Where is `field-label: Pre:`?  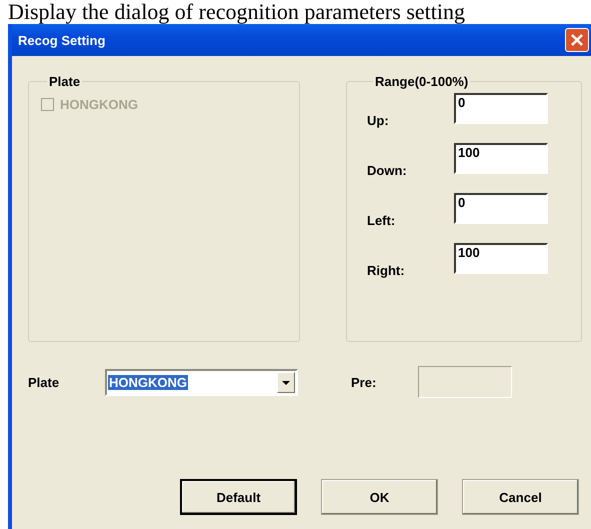
field-label: Pre: is located at coordinates (364, 382).